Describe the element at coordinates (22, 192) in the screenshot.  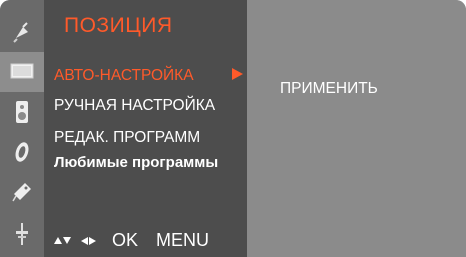
I see `tag-icon` at that location.